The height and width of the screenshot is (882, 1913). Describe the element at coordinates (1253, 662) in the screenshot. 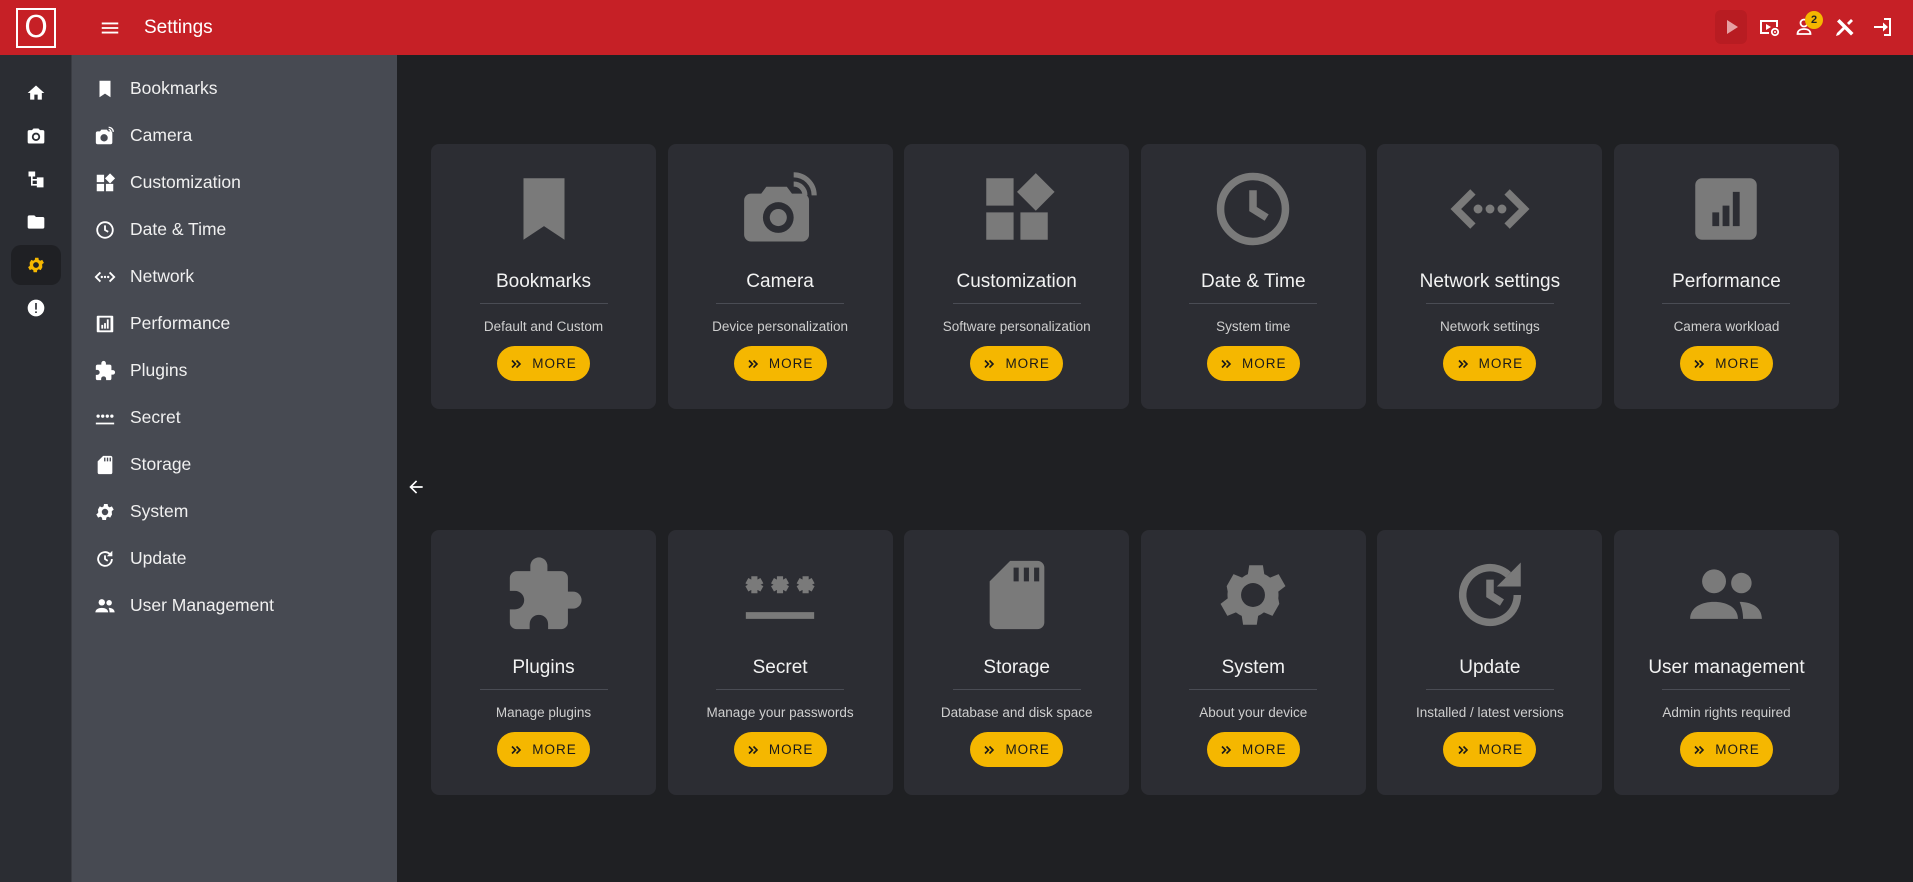

I see `settings-card-system: System About your device MORE` at that location.